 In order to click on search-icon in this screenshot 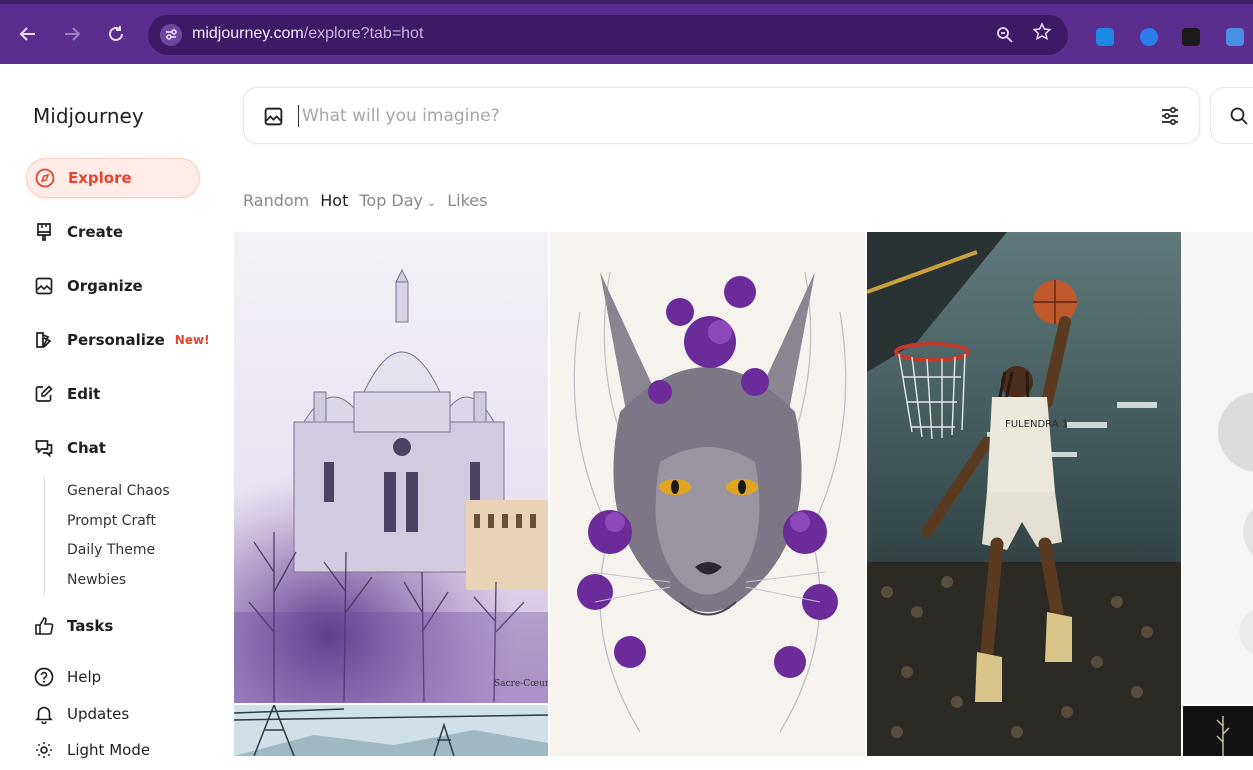, I will do `click(1239, 116)`.